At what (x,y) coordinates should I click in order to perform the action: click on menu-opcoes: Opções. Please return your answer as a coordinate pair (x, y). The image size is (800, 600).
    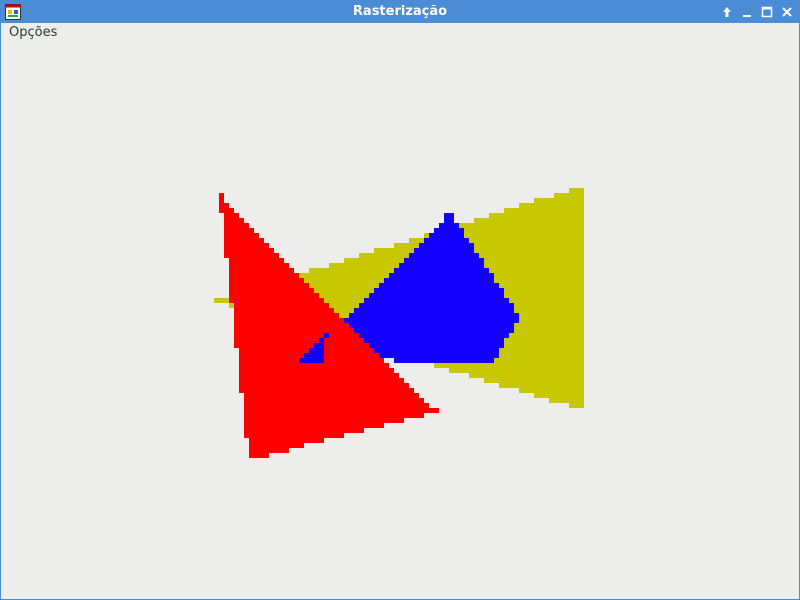
    Looking at the image, I should click on (33, 33).